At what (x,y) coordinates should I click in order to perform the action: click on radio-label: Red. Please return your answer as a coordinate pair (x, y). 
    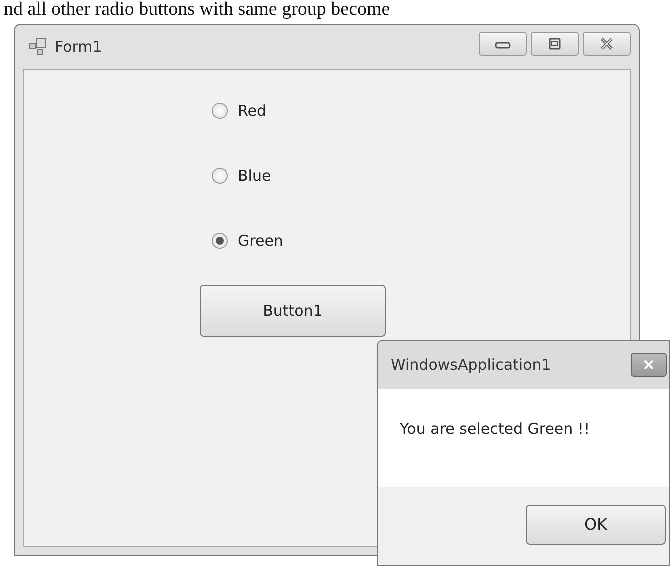
    Looking at the image, I should click on (252, 111).